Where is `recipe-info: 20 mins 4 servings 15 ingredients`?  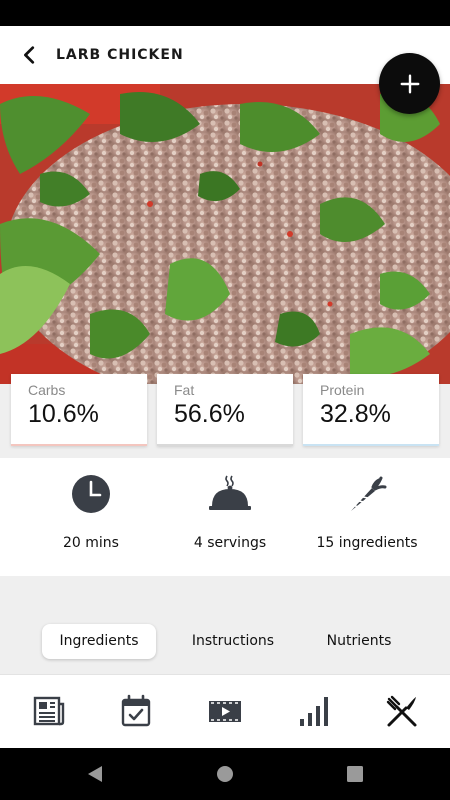 recipe-info: 20 mins 4 servings 15 ingredients is located at coordinates (225, 517).